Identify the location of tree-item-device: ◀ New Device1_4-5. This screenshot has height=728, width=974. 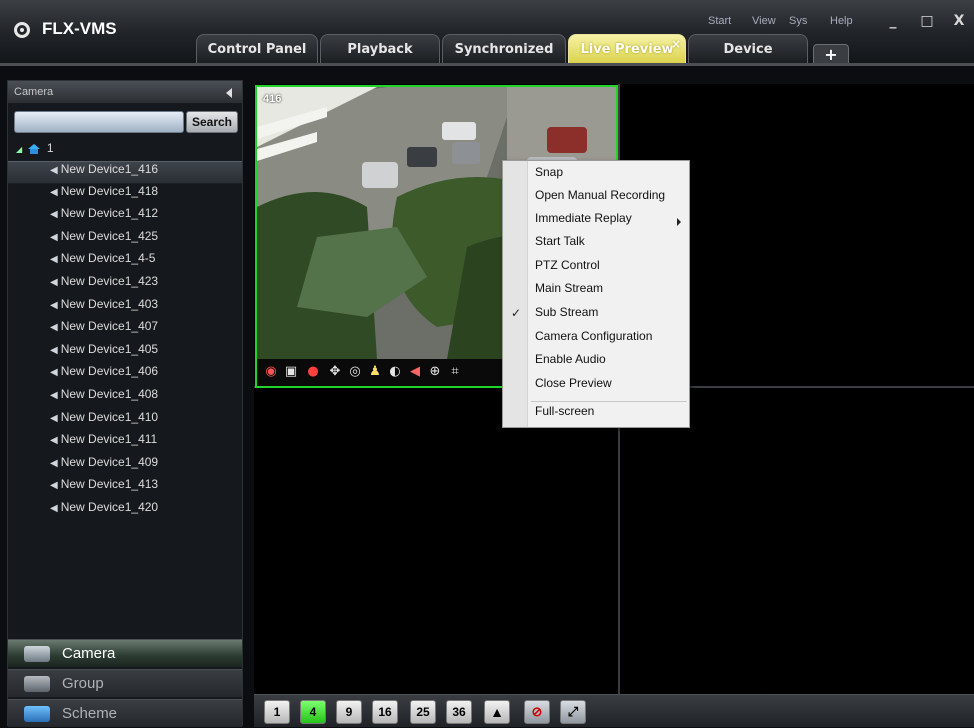
(125, 262).